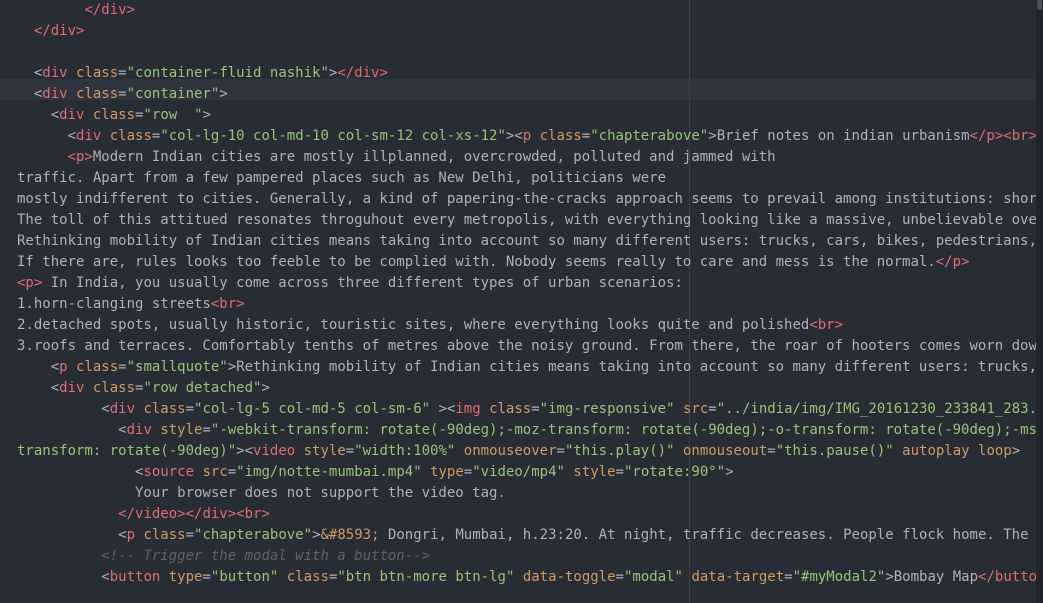  Describe the element at coordinates (518, 388) in the screenshot. I see `code-line: <div class="row detached">` at that location.